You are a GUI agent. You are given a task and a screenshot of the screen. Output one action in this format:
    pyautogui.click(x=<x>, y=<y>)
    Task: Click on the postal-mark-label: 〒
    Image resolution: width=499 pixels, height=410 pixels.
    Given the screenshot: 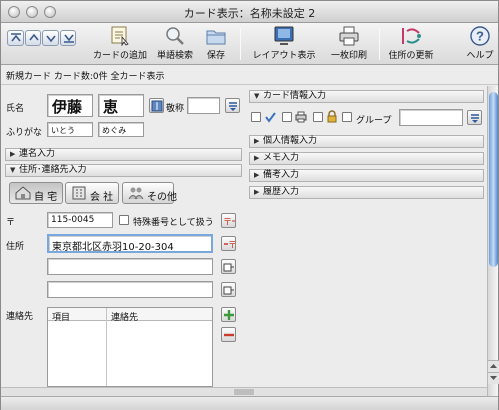 What is the action you would take?
    pyautogui.click(x=11, y=223)
    